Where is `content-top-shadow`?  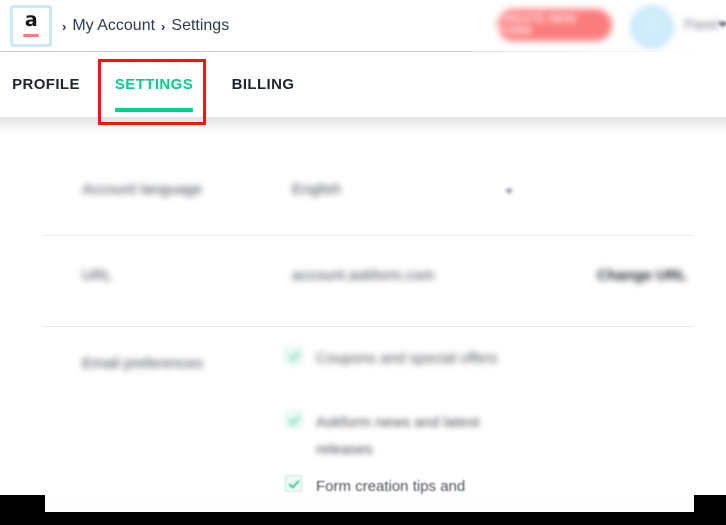 content-top-shadow is located at coordinates (363, 125).